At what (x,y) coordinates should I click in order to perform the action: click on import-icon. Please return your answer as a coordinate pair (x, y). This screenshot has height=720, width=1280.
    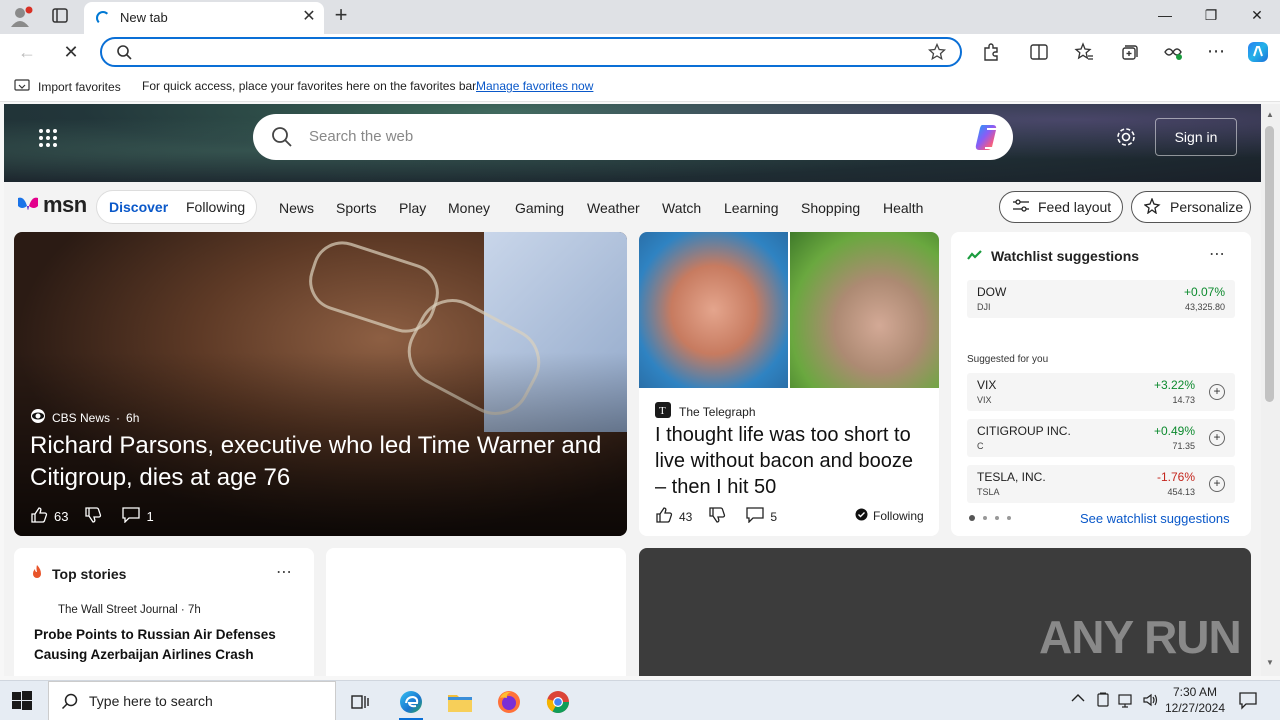
    Looking at the image, I should click on (22, 86).